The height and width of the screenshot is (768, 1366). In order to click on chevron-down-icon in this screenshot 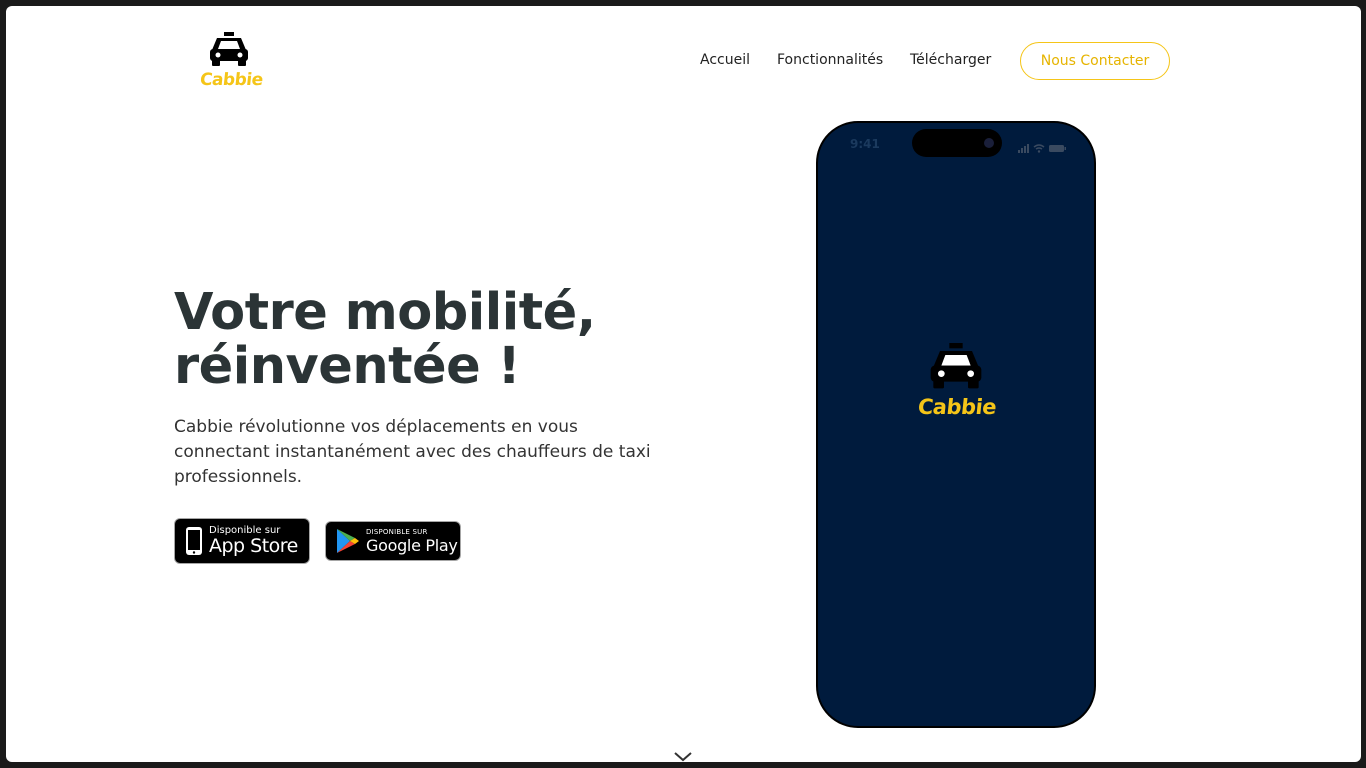, I will do `click(683, 757)`.